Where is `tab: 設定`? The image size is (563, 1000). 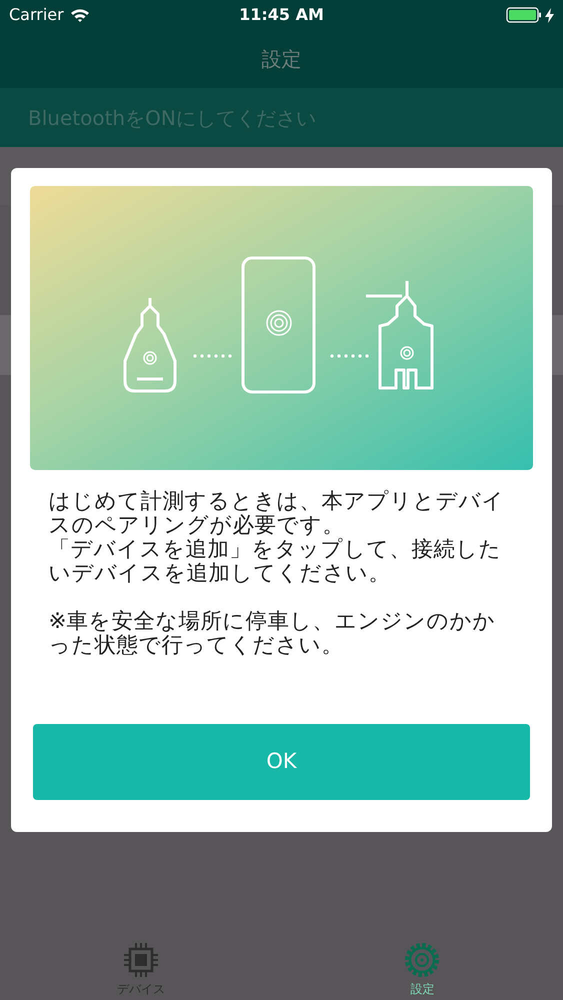 tab: 設定 is located at coordinates (422, 969).